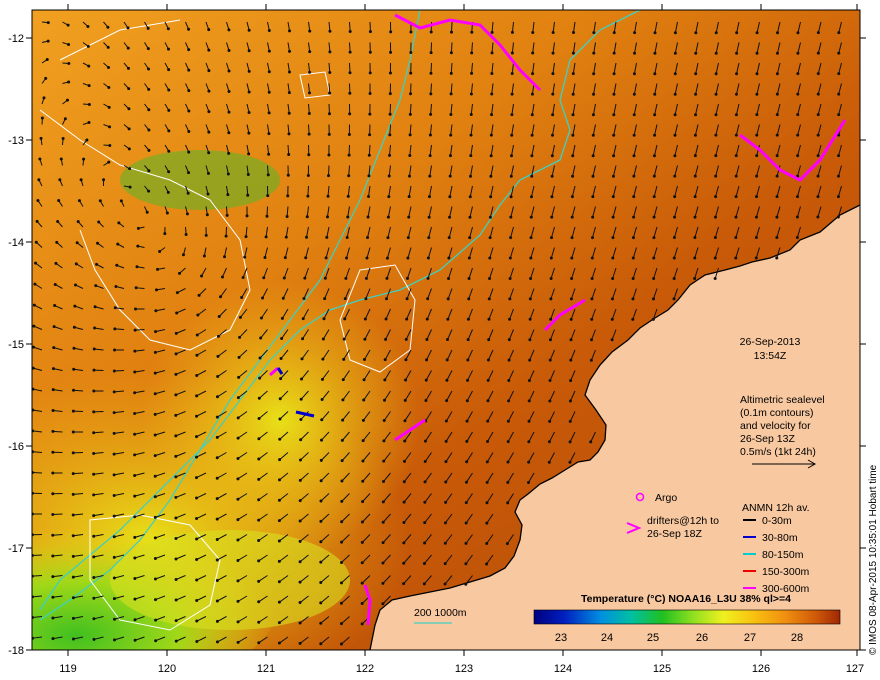  I want to click on drifters-label-line: 26-Sep 18Z, so click(674, 534).